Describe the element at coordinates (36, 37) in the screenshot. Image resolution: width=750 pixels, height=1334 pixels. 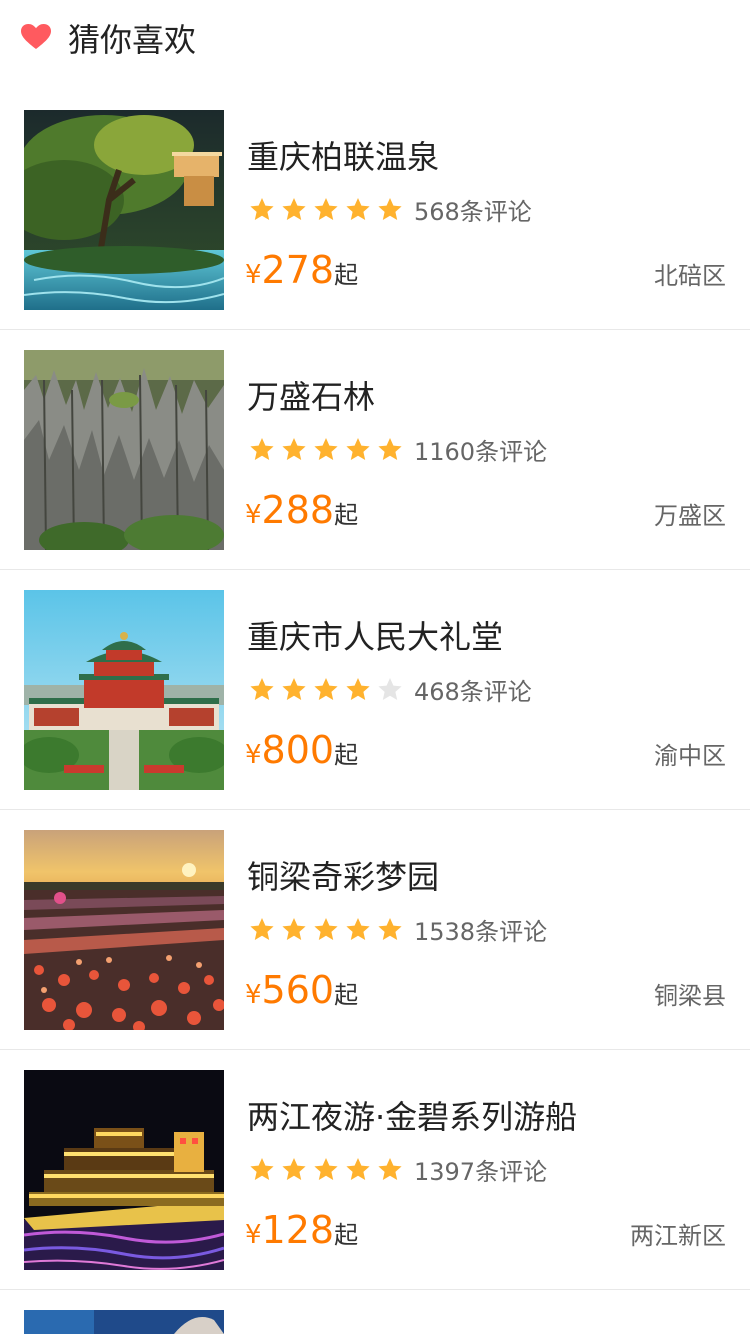
I see `heart-icon` at that location.